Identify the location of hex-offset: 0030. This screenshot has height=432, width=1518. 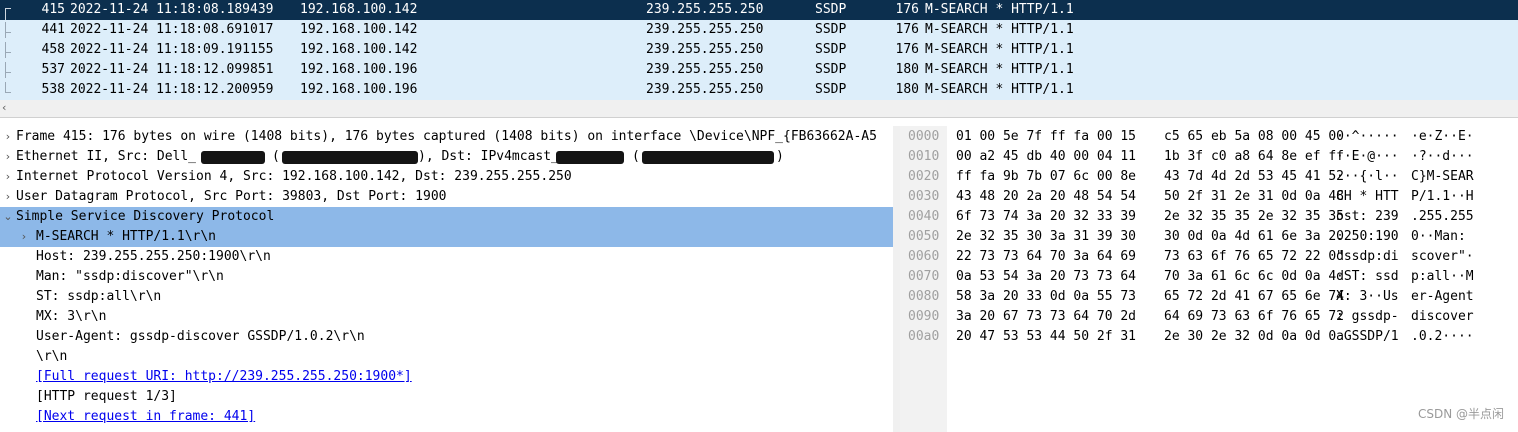
(924, 196).